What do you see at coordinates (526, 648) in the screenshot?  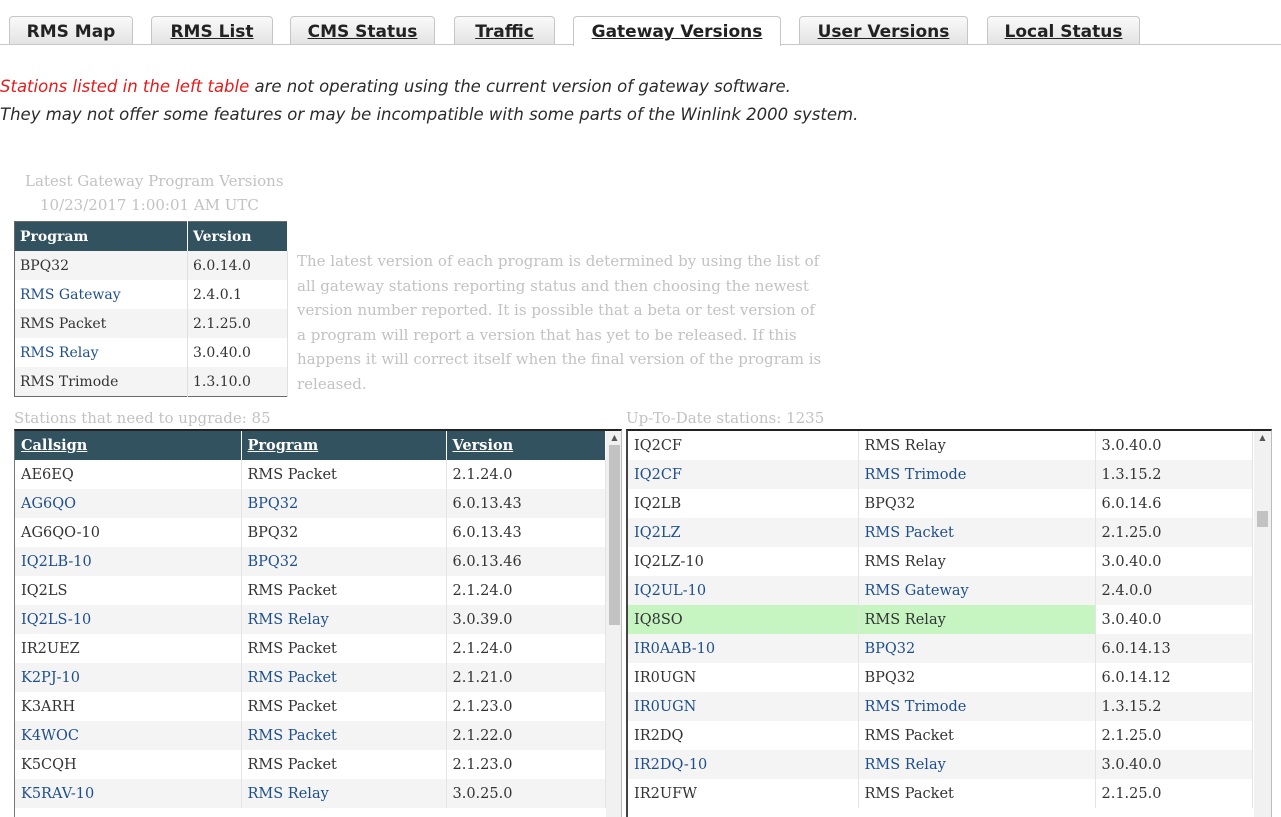 I see `version: 2.1.24.0` at bounding box center [526, 648].